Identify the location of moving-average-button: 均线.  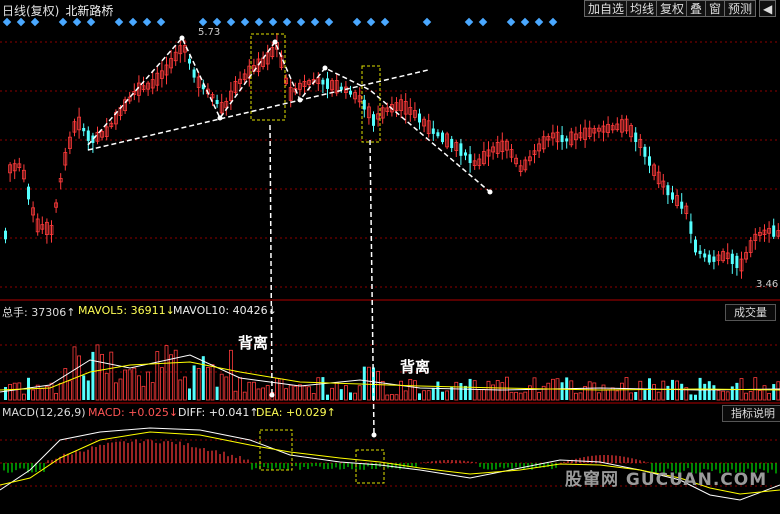
(642, 8).